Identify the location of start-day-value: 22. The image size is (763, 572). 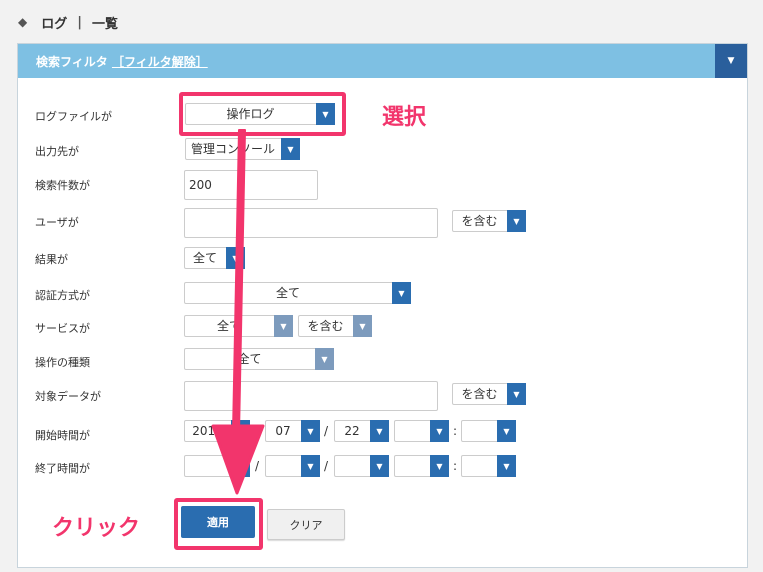
(352, 431).